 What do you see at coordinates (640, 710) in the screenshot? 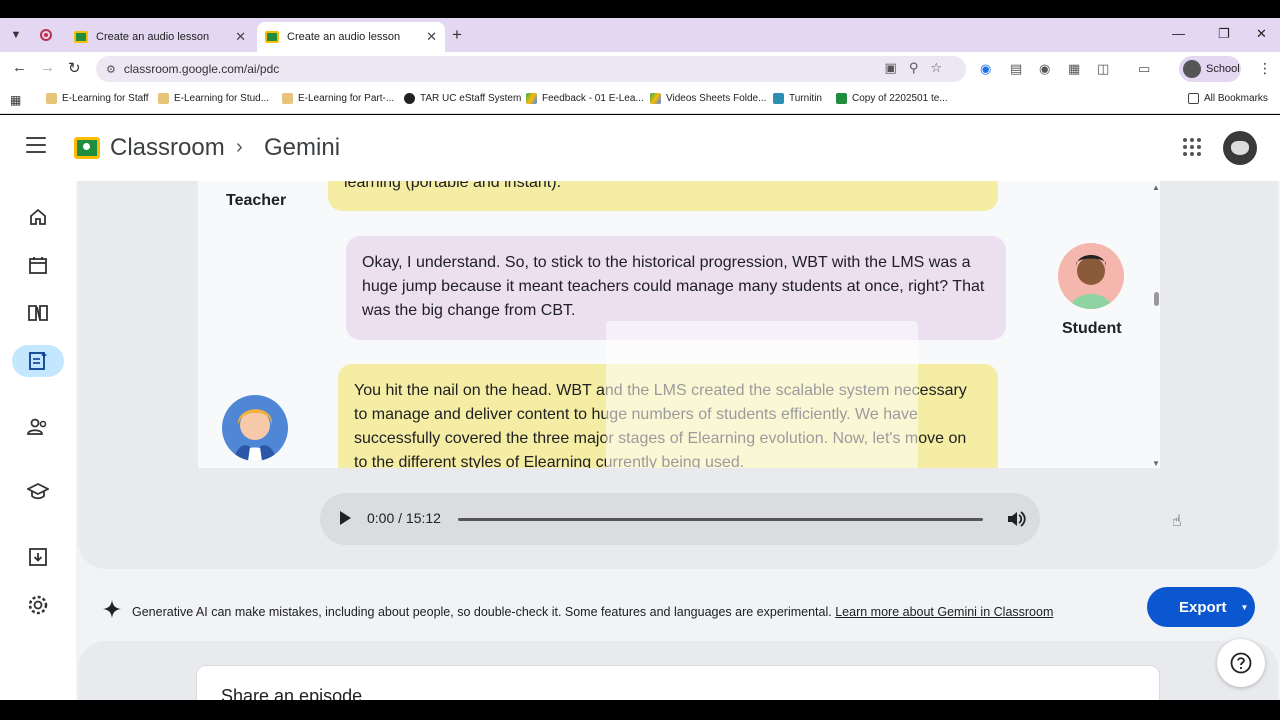
I see `screen-bottom-strip` at bounding box center [640, 710].